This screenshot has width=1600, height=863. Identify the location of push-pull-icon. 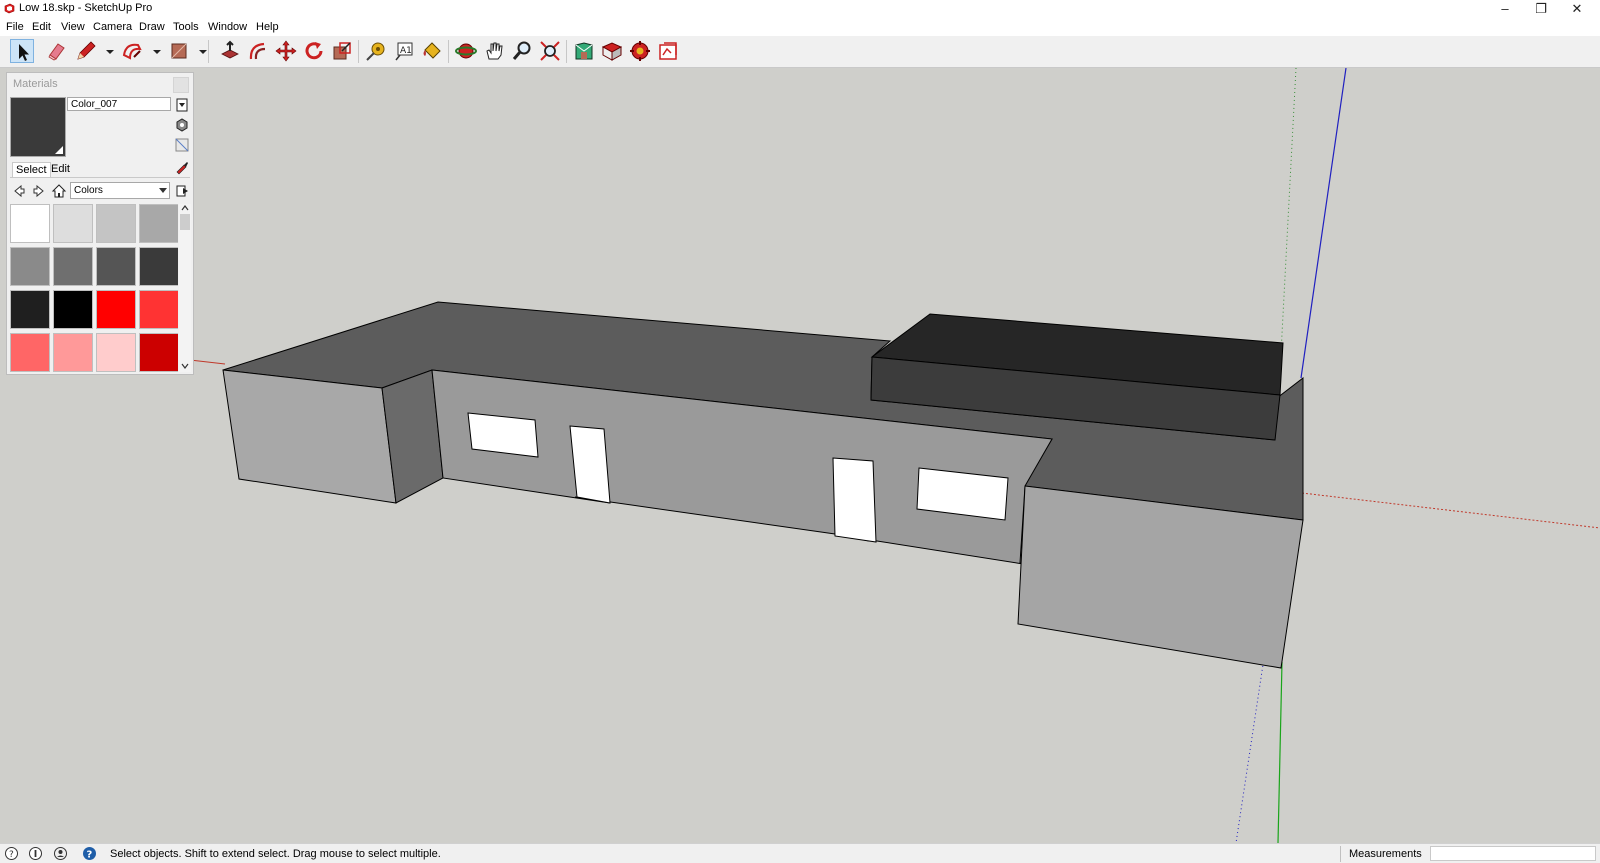
(230, 49).